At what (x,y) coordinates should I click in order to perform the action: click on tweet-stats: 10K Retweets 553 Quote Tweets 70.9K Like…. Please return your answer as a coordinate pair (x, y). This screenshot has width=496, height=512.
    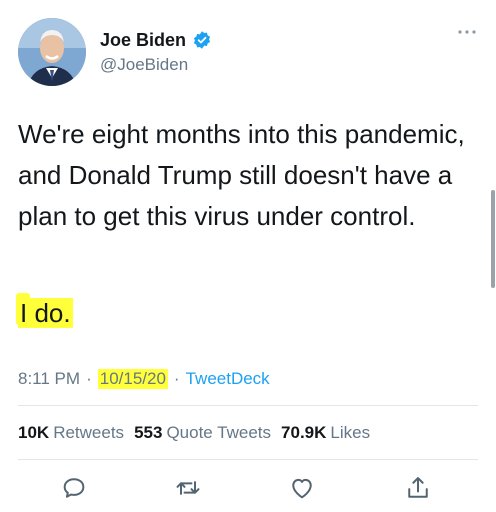
    Looking at the image, I should click on (199, 433).